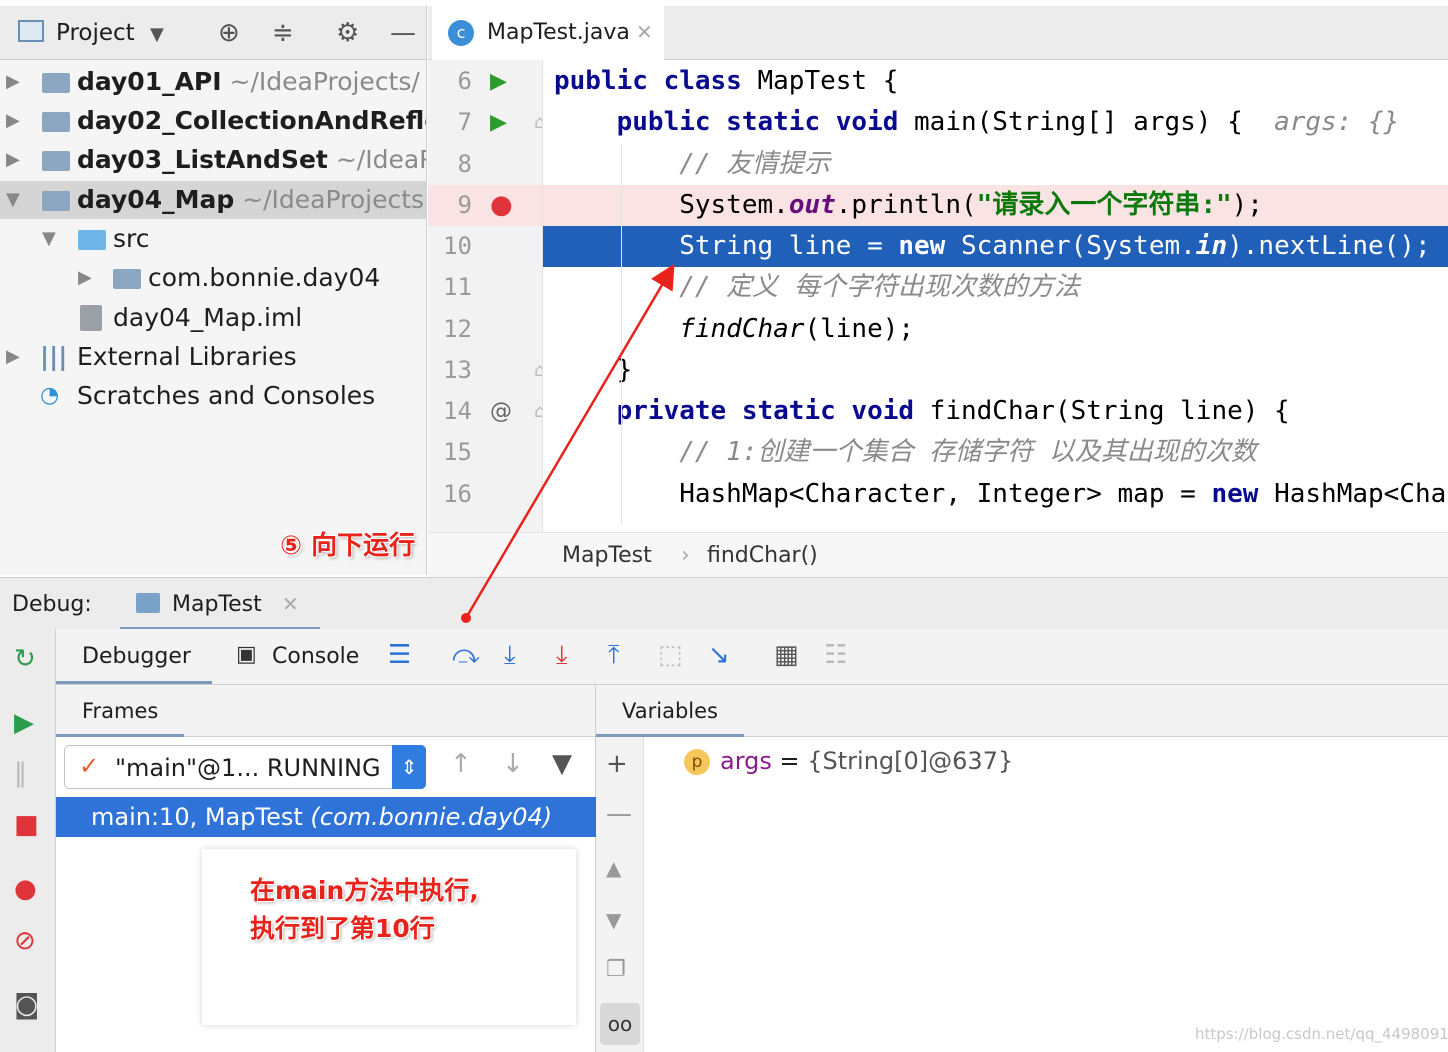 The image size is (1448, 1052). I want to click on tab-debugger: Debugger, so click(136, 657).